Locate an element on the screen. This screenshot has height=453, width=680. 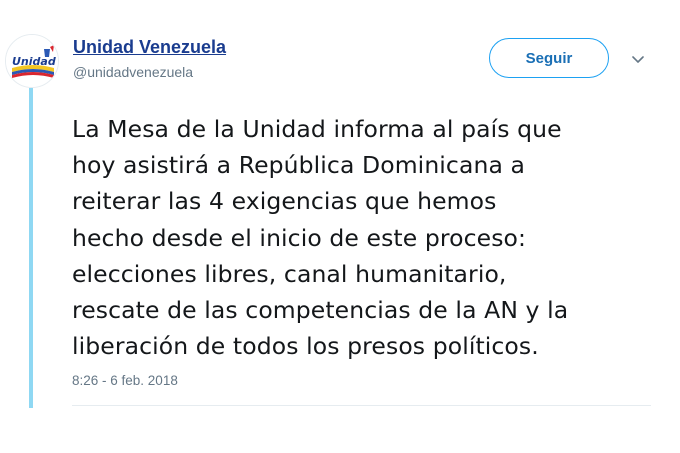
avatar: Unidad is located at coordinates (32, 61).